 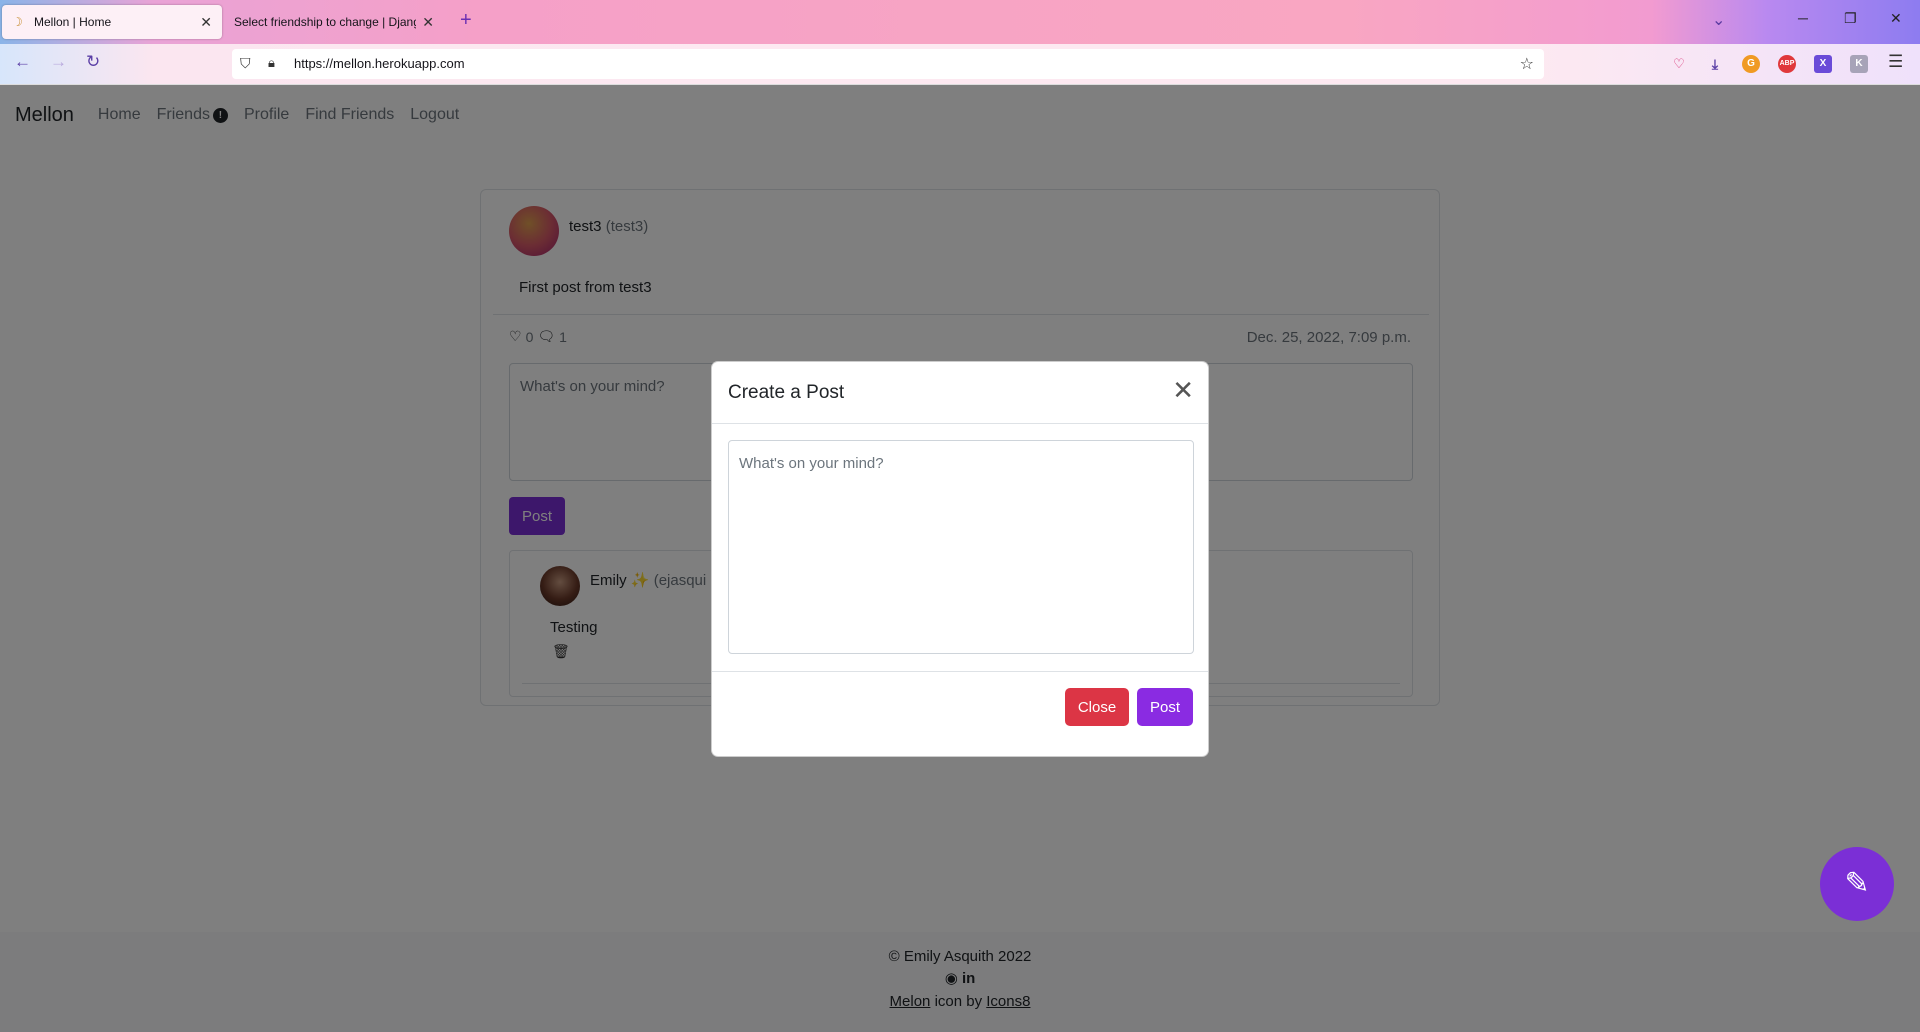 What do you see at coordinates (379, 63) in the screenshot?
I see `url-text: https://mellon.herokuapp.com` at bounding box center [379, 63].